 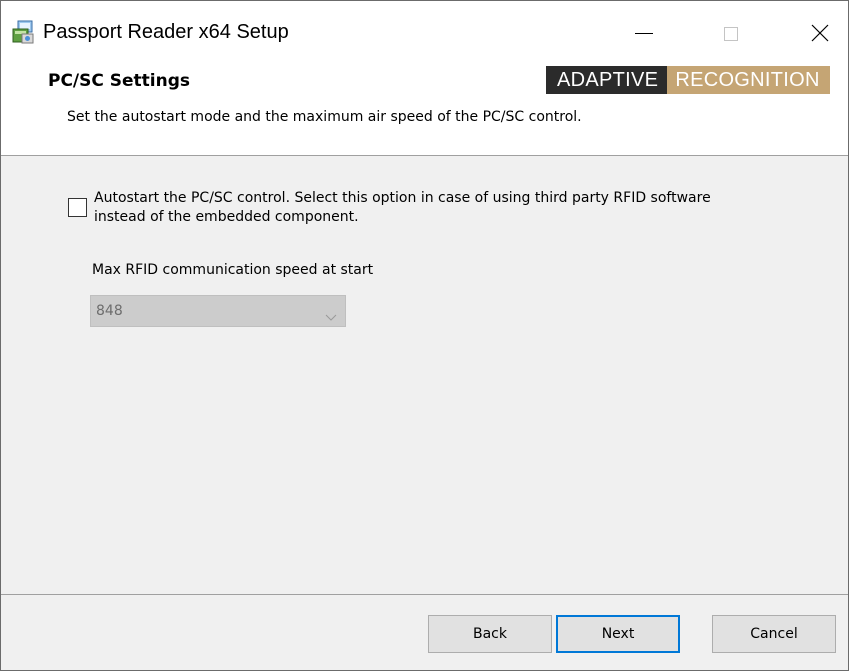 I want to click on autostart-checkbox, so click(x=77, y=207).